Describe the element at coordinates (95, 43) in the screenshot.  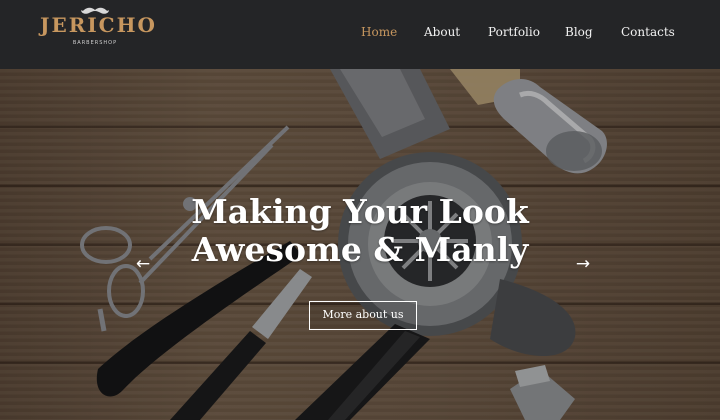
I see `brand-tagline: BARBERSHOP` at that location.